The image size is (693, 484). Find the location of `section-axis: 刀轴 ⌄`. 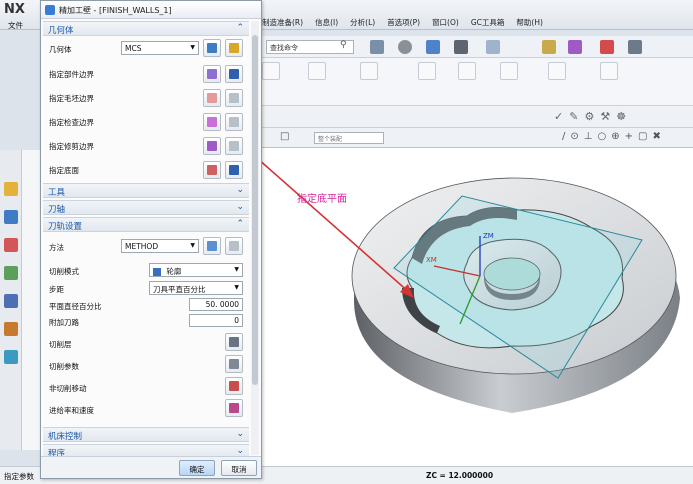

section-axis: 刀轴 ⌄ is located at coordinates (146, 207).